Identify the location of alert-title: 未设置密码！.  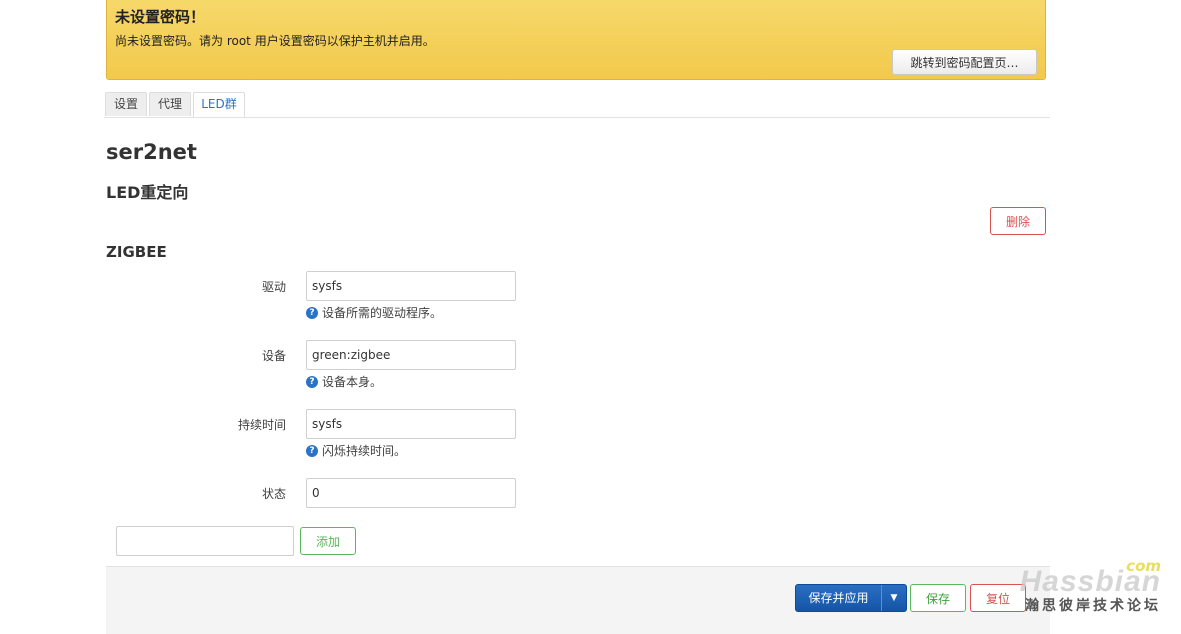
(160, 17).